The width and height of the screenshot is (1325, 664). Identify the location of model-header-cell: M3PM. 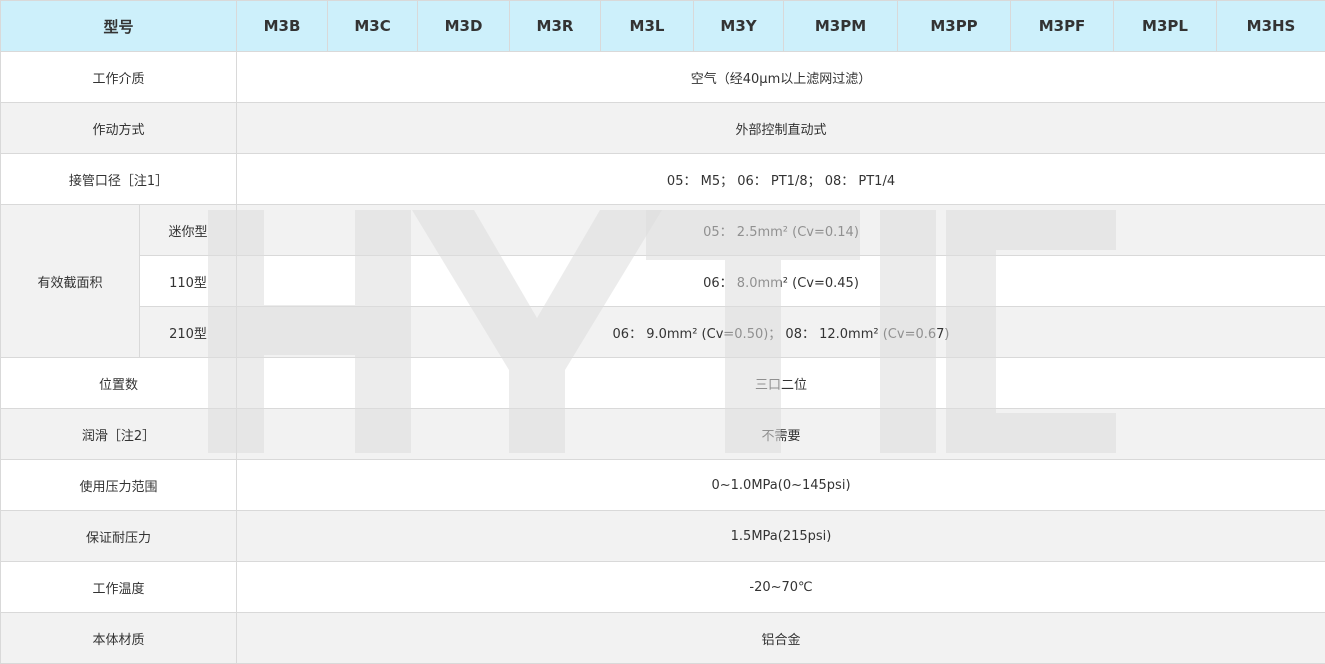
(841, 26).